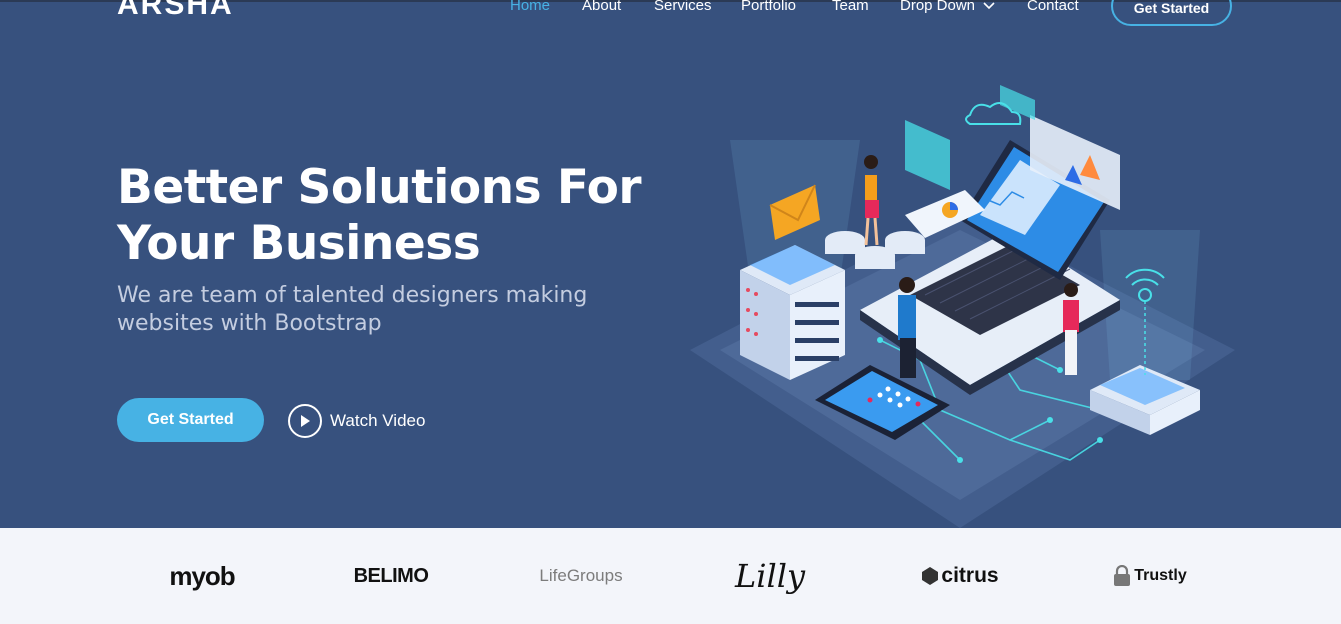 Image resolution: width=1341 pixels, height=624 pixels. I want to click on lilly-logo-text: Lilly, so click(770, 576).